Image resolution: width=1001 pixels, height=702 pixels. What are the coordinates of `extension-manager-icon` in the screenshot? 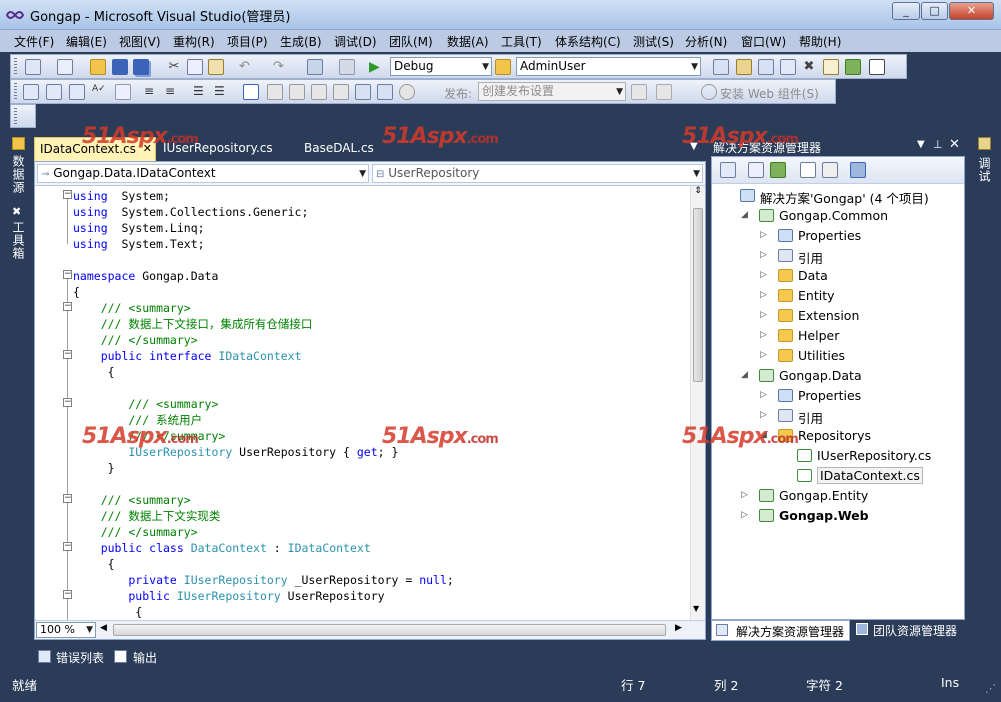 It's located at (853, 67).